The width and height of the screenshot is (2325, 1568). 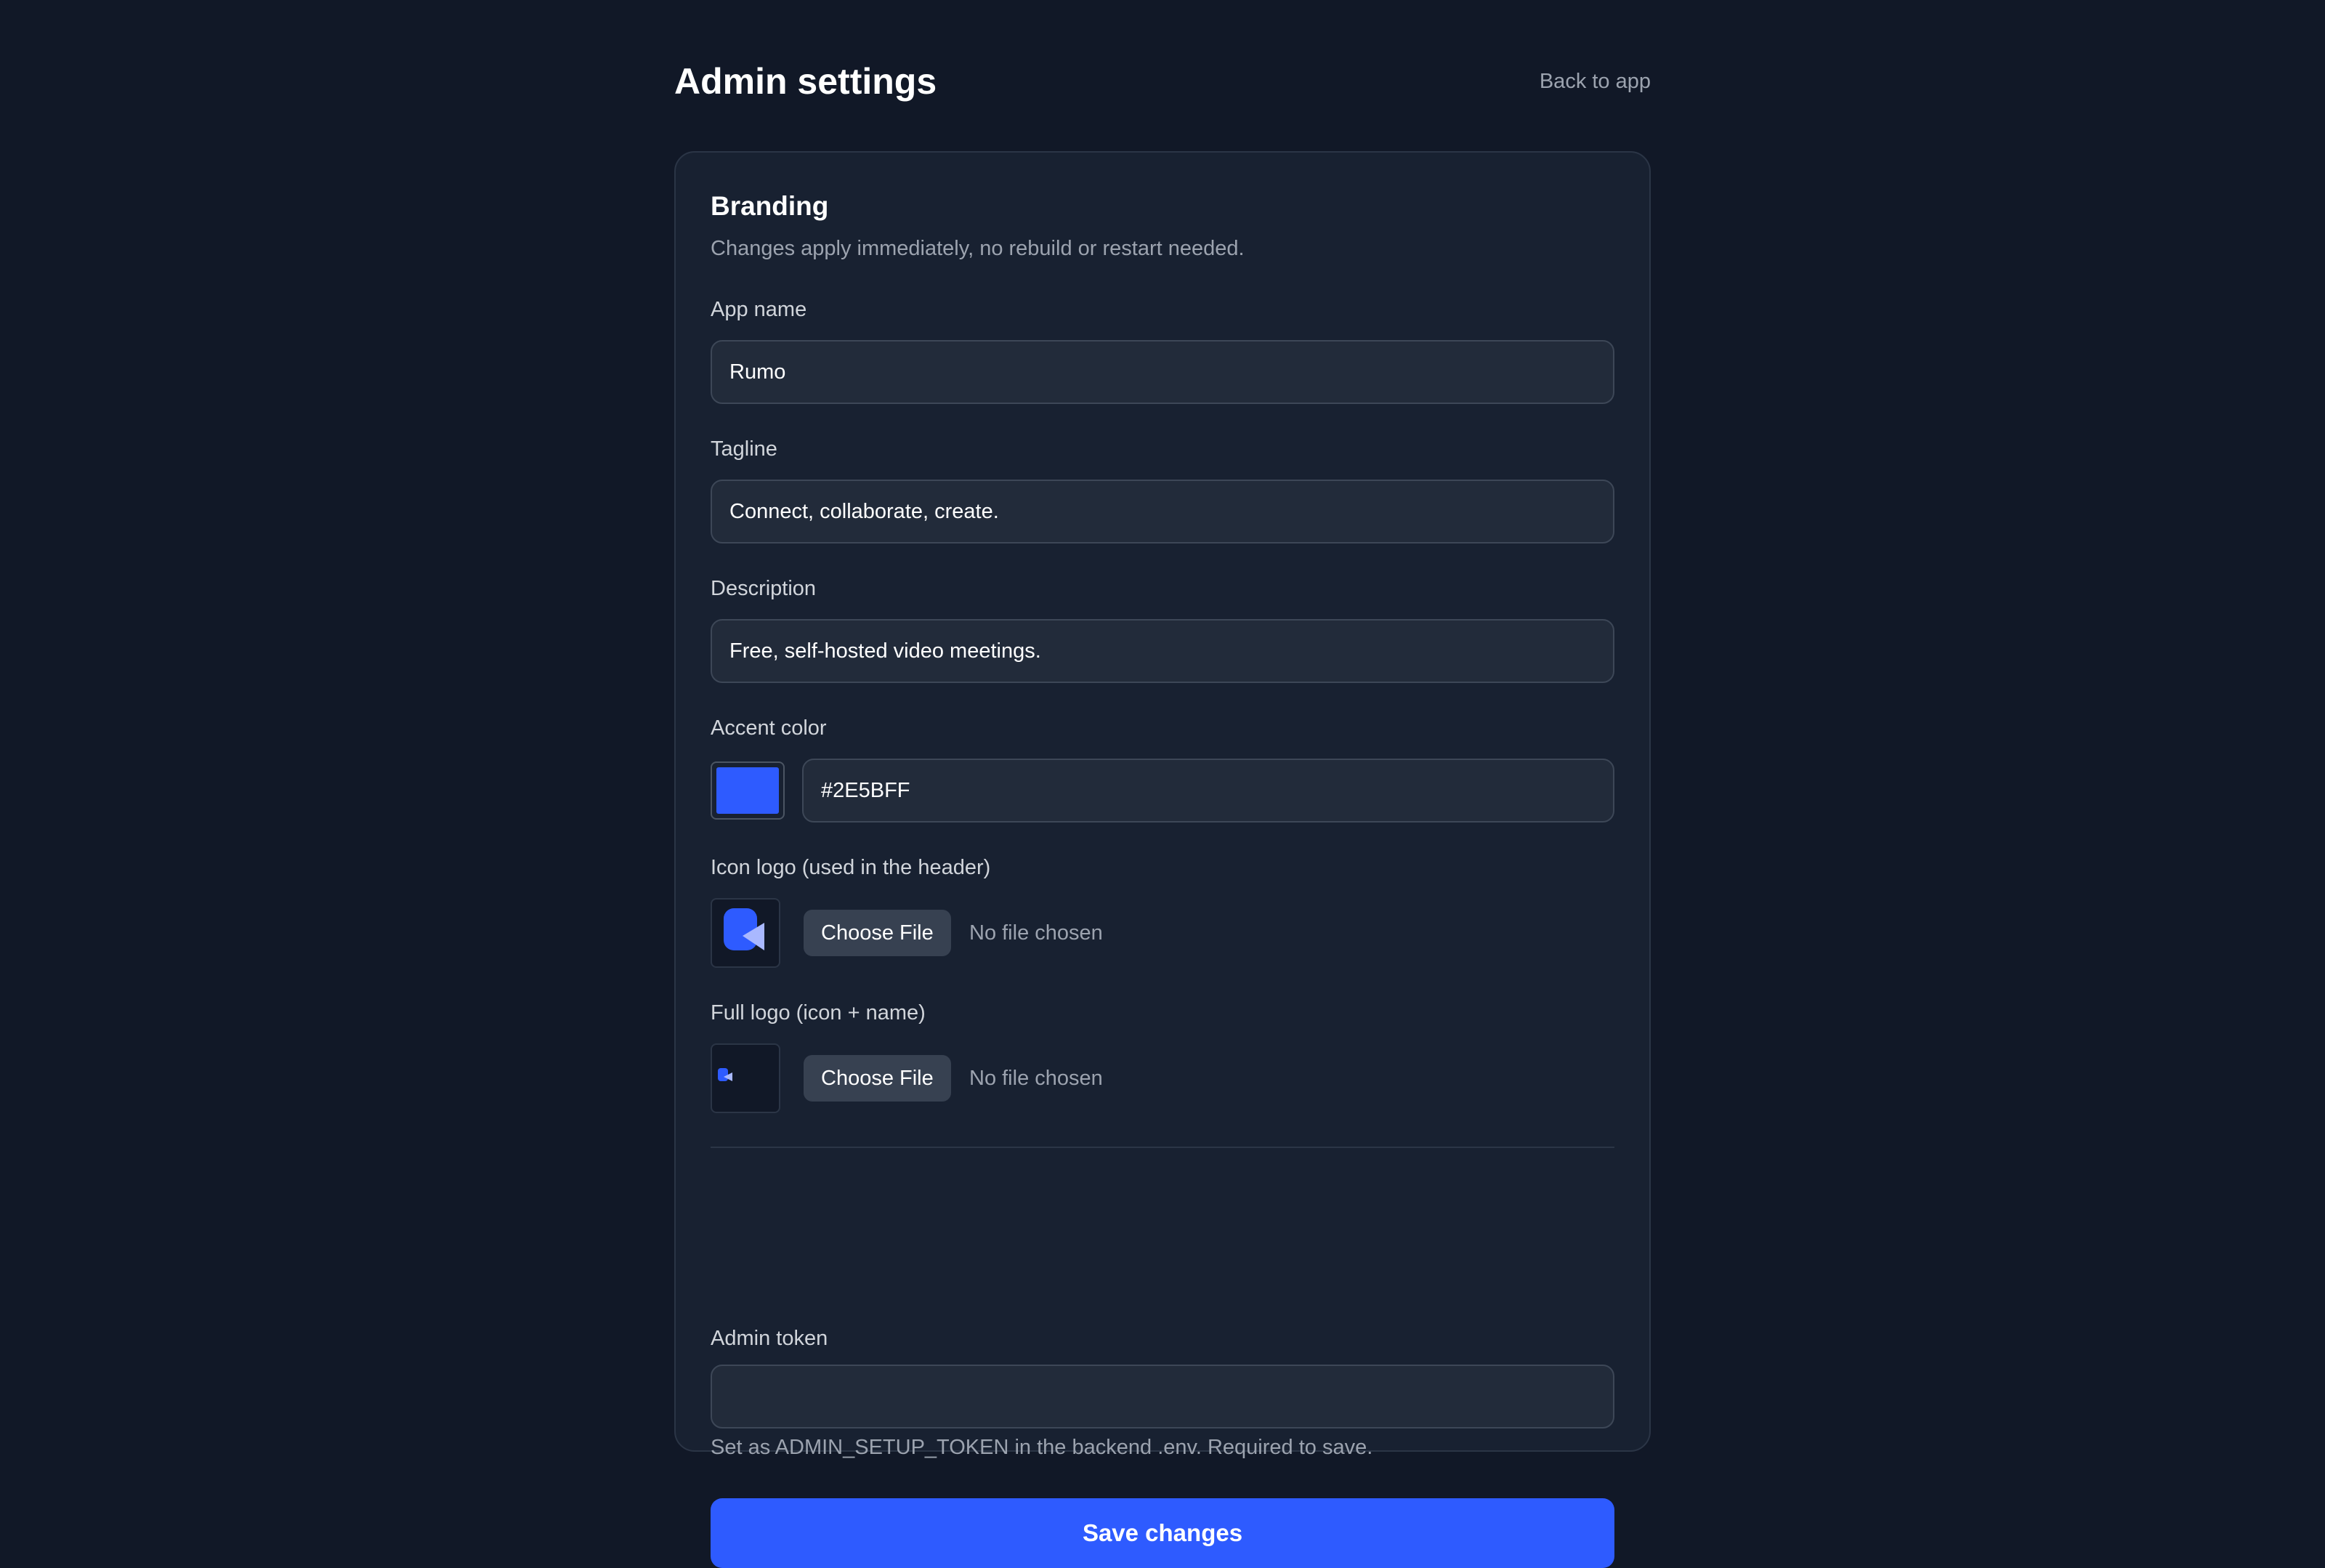 I want to click on icon-logo-file-status: No file chosen, so click(x=1036, y=933).